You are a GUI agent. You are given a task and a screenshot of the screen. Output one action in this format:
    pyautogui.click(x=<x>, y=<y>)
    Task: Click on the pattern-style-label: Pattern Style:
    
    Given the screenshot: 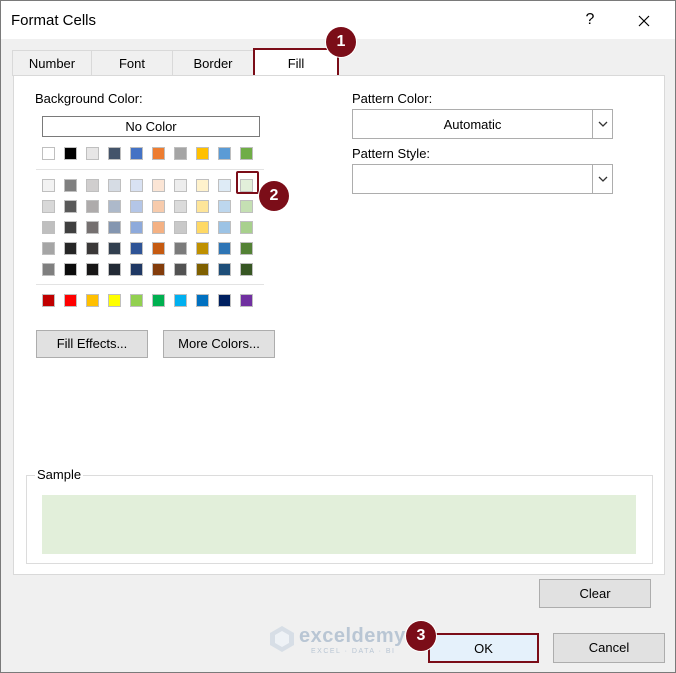 What is the action you would take?
    pyautogui.click(x=391, y=153)
    